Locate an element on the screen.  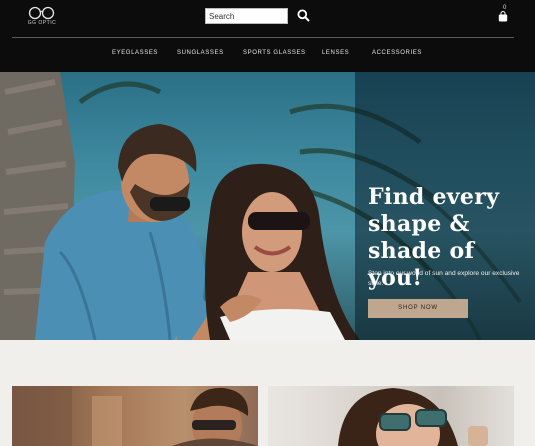
promo-image-man is located at coordinates (135, 416).